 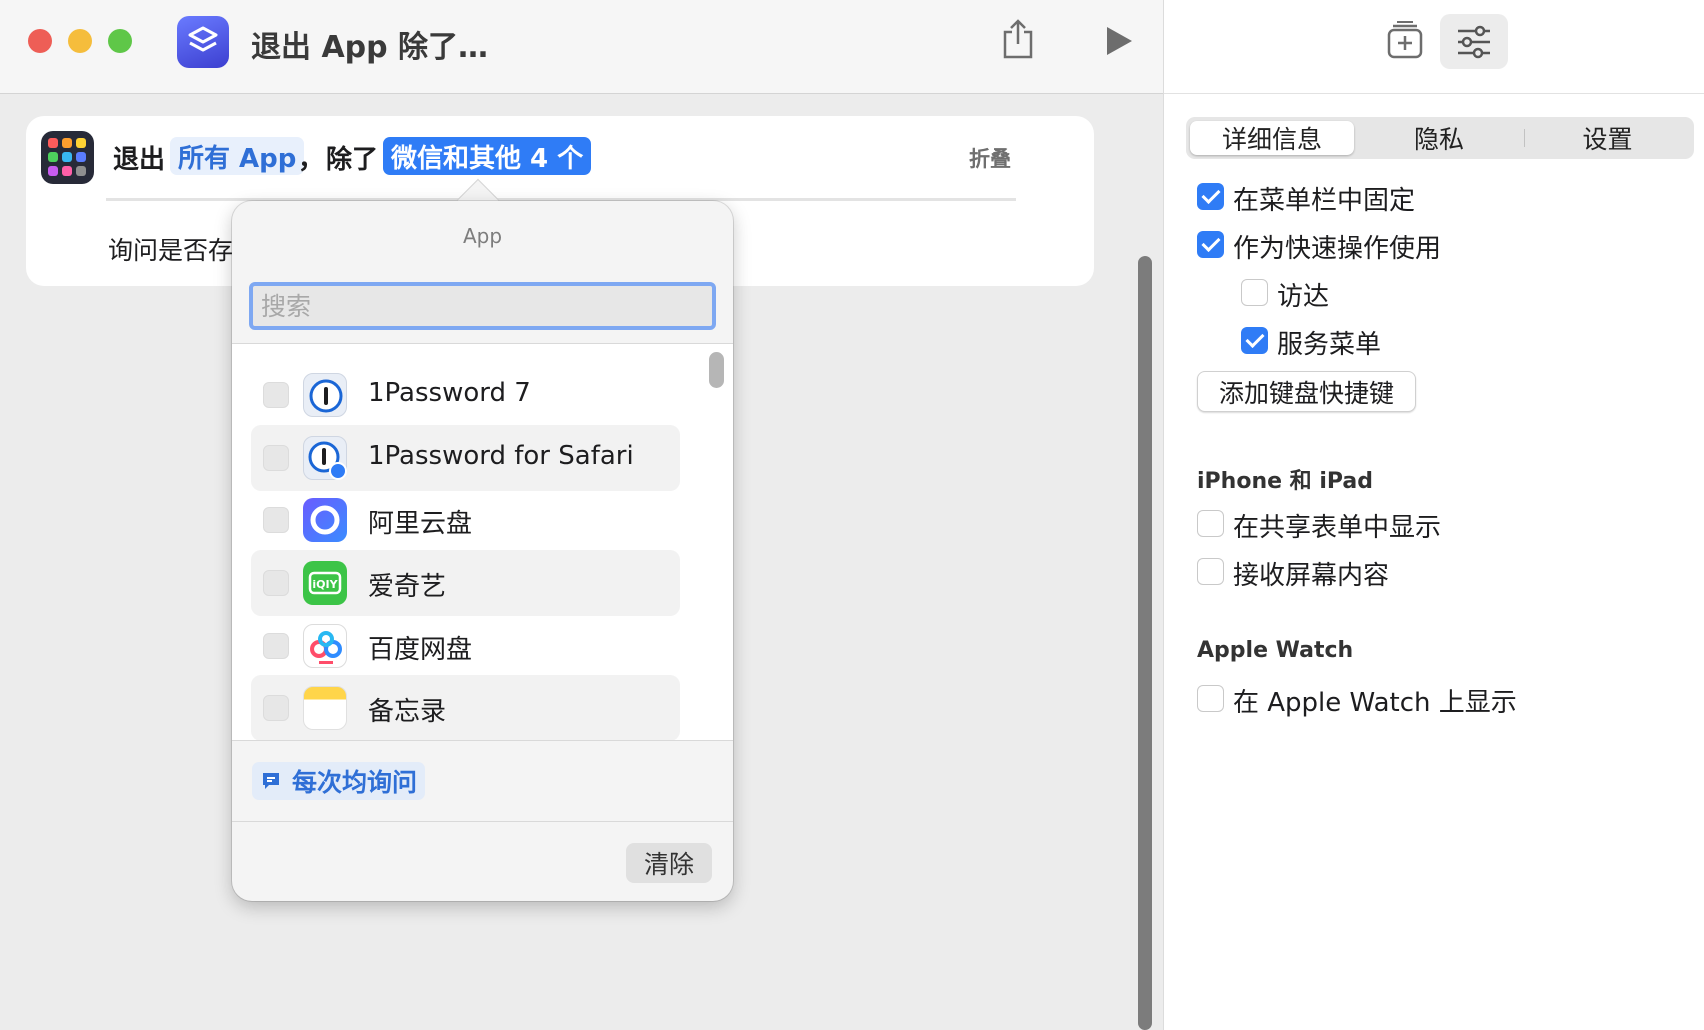 I want to click on chat-bubble-icon, so click(x=271, y=781).